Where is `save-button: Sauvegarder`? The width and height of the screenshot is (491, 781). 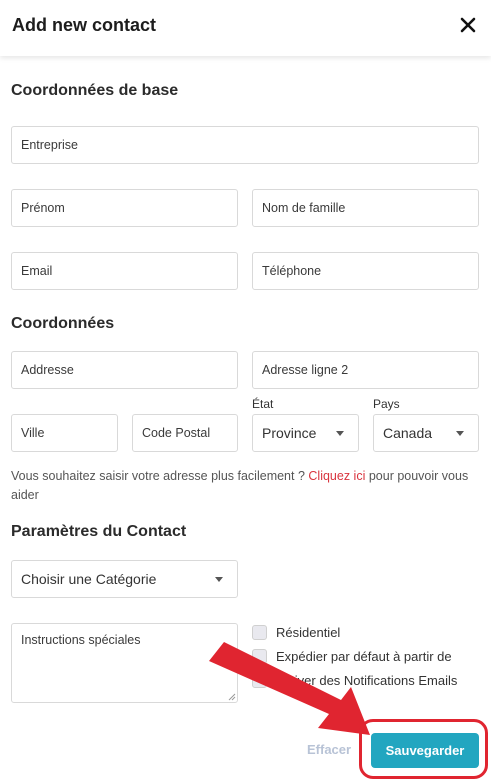 save-button: Sauvegarder is located at coordinates (425, 750).